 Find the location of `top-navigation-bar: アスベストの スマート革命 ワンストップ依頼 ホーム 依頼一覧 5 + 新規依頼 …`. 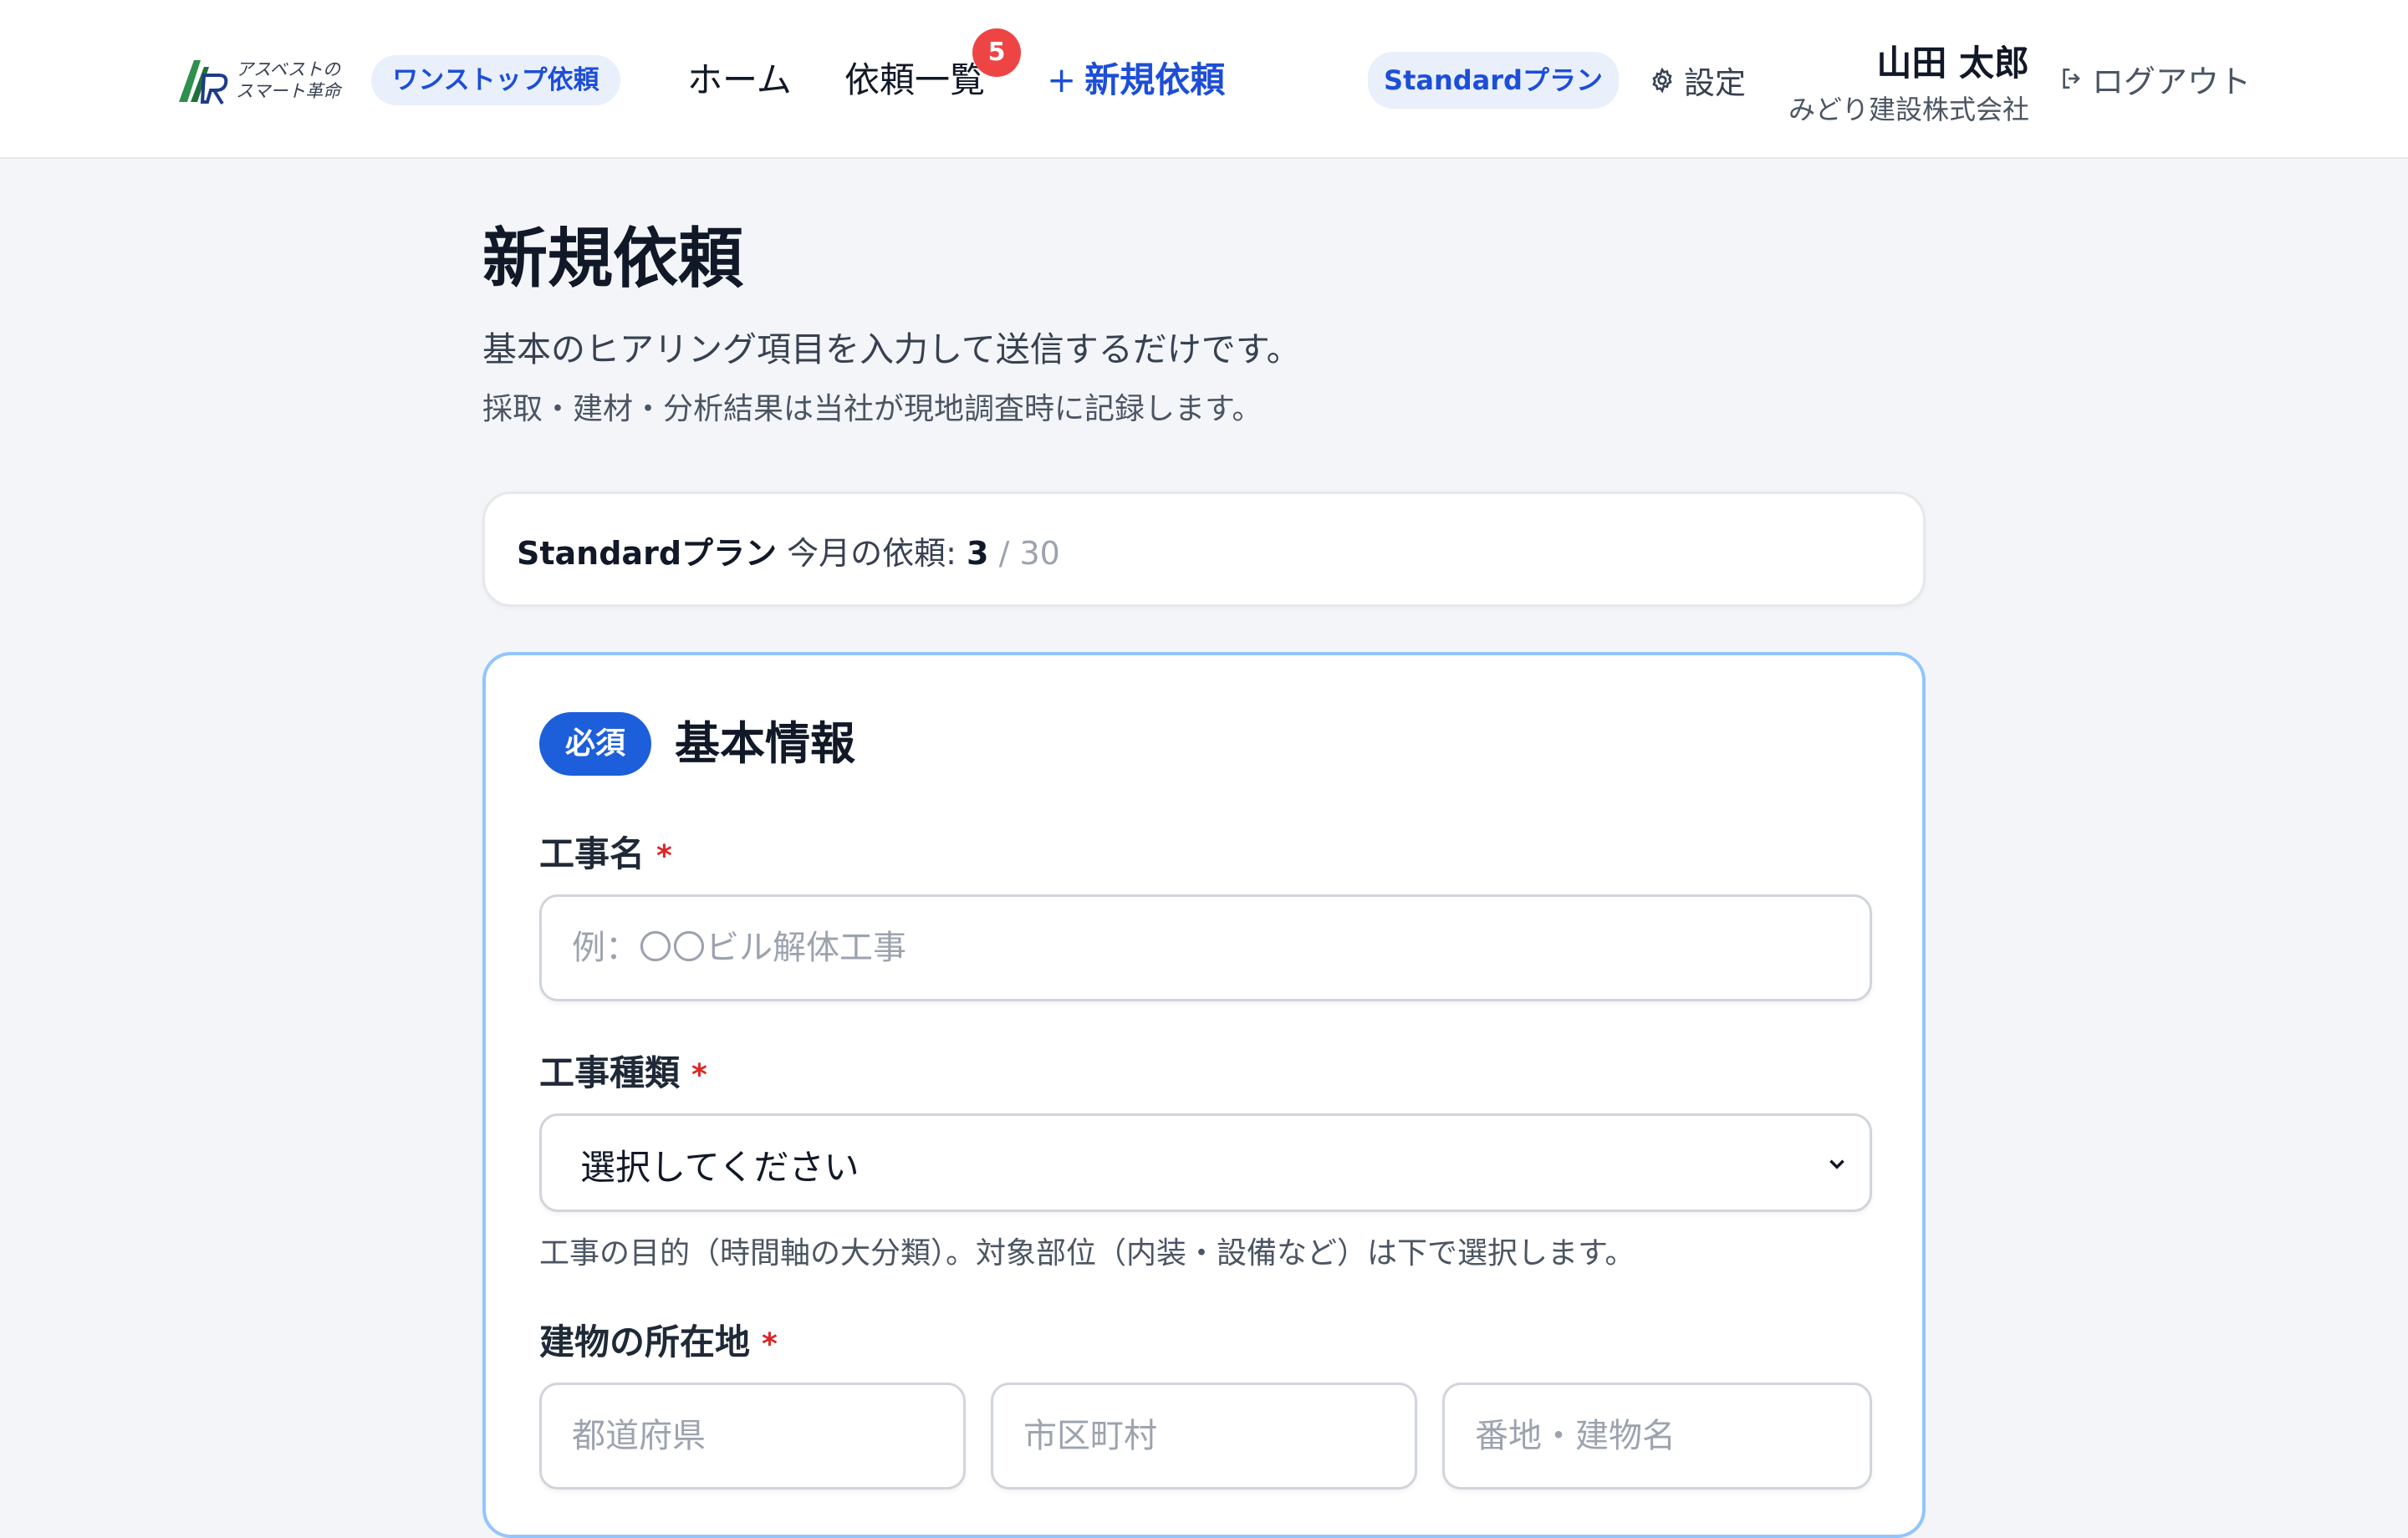

top-navigation-bar: アスベストの スマート革命 ワンストップ依頼 ホーム 依頼一覧 5 + 新規依頼 … is located at coordinates (1204, 79).